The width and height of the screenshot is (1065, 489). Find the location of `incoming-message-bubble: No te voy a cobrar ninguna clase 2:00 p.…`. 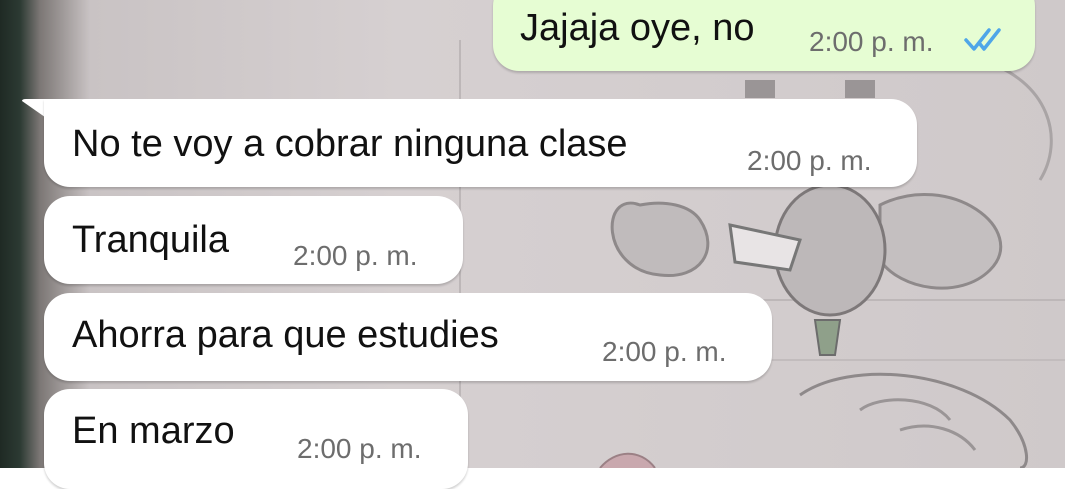

incoming-message-bubble: No te voy a cobrar ninguna clase 2:00 p.… is located at coordinates (480, 143).